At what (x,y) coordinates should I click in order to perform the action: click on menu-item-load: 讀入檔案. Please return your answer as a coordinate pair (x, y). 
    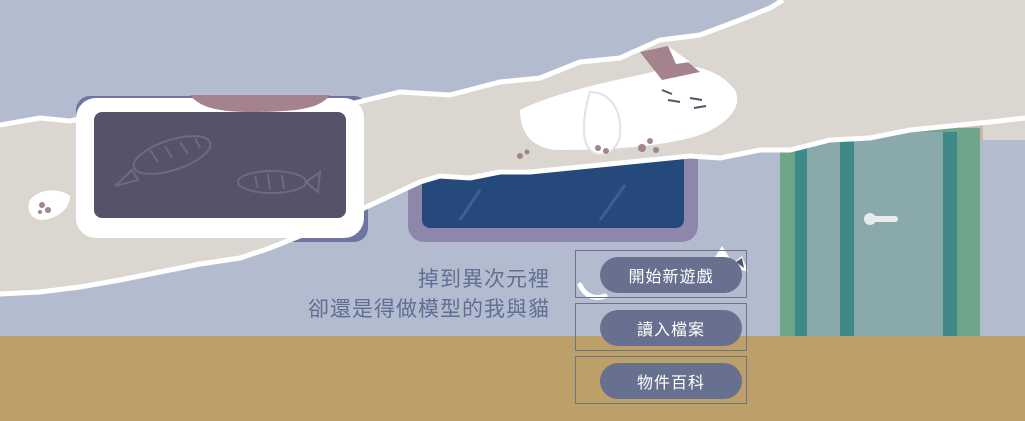
    Looking at the image, I should click on (661, 327).